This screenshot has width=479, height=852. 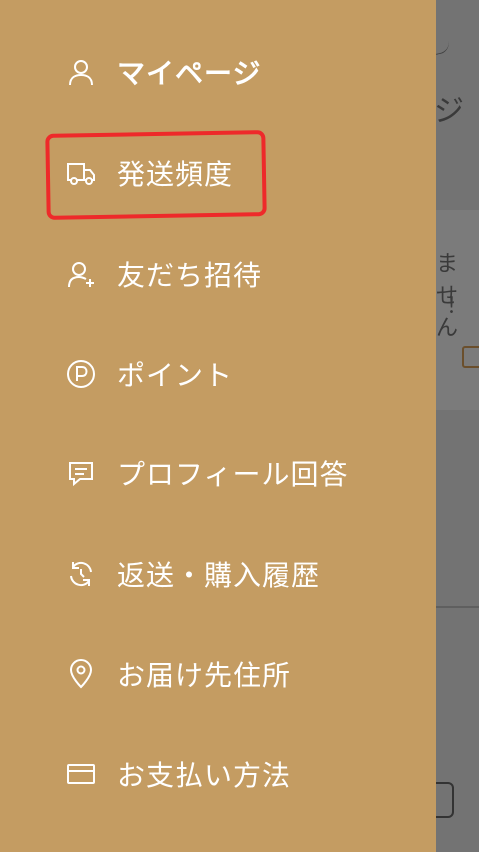 What do you see at coordinates (449, 111) in the screenshot?
I see `header-partial-title: ジ` at bounding box center [449, 111].